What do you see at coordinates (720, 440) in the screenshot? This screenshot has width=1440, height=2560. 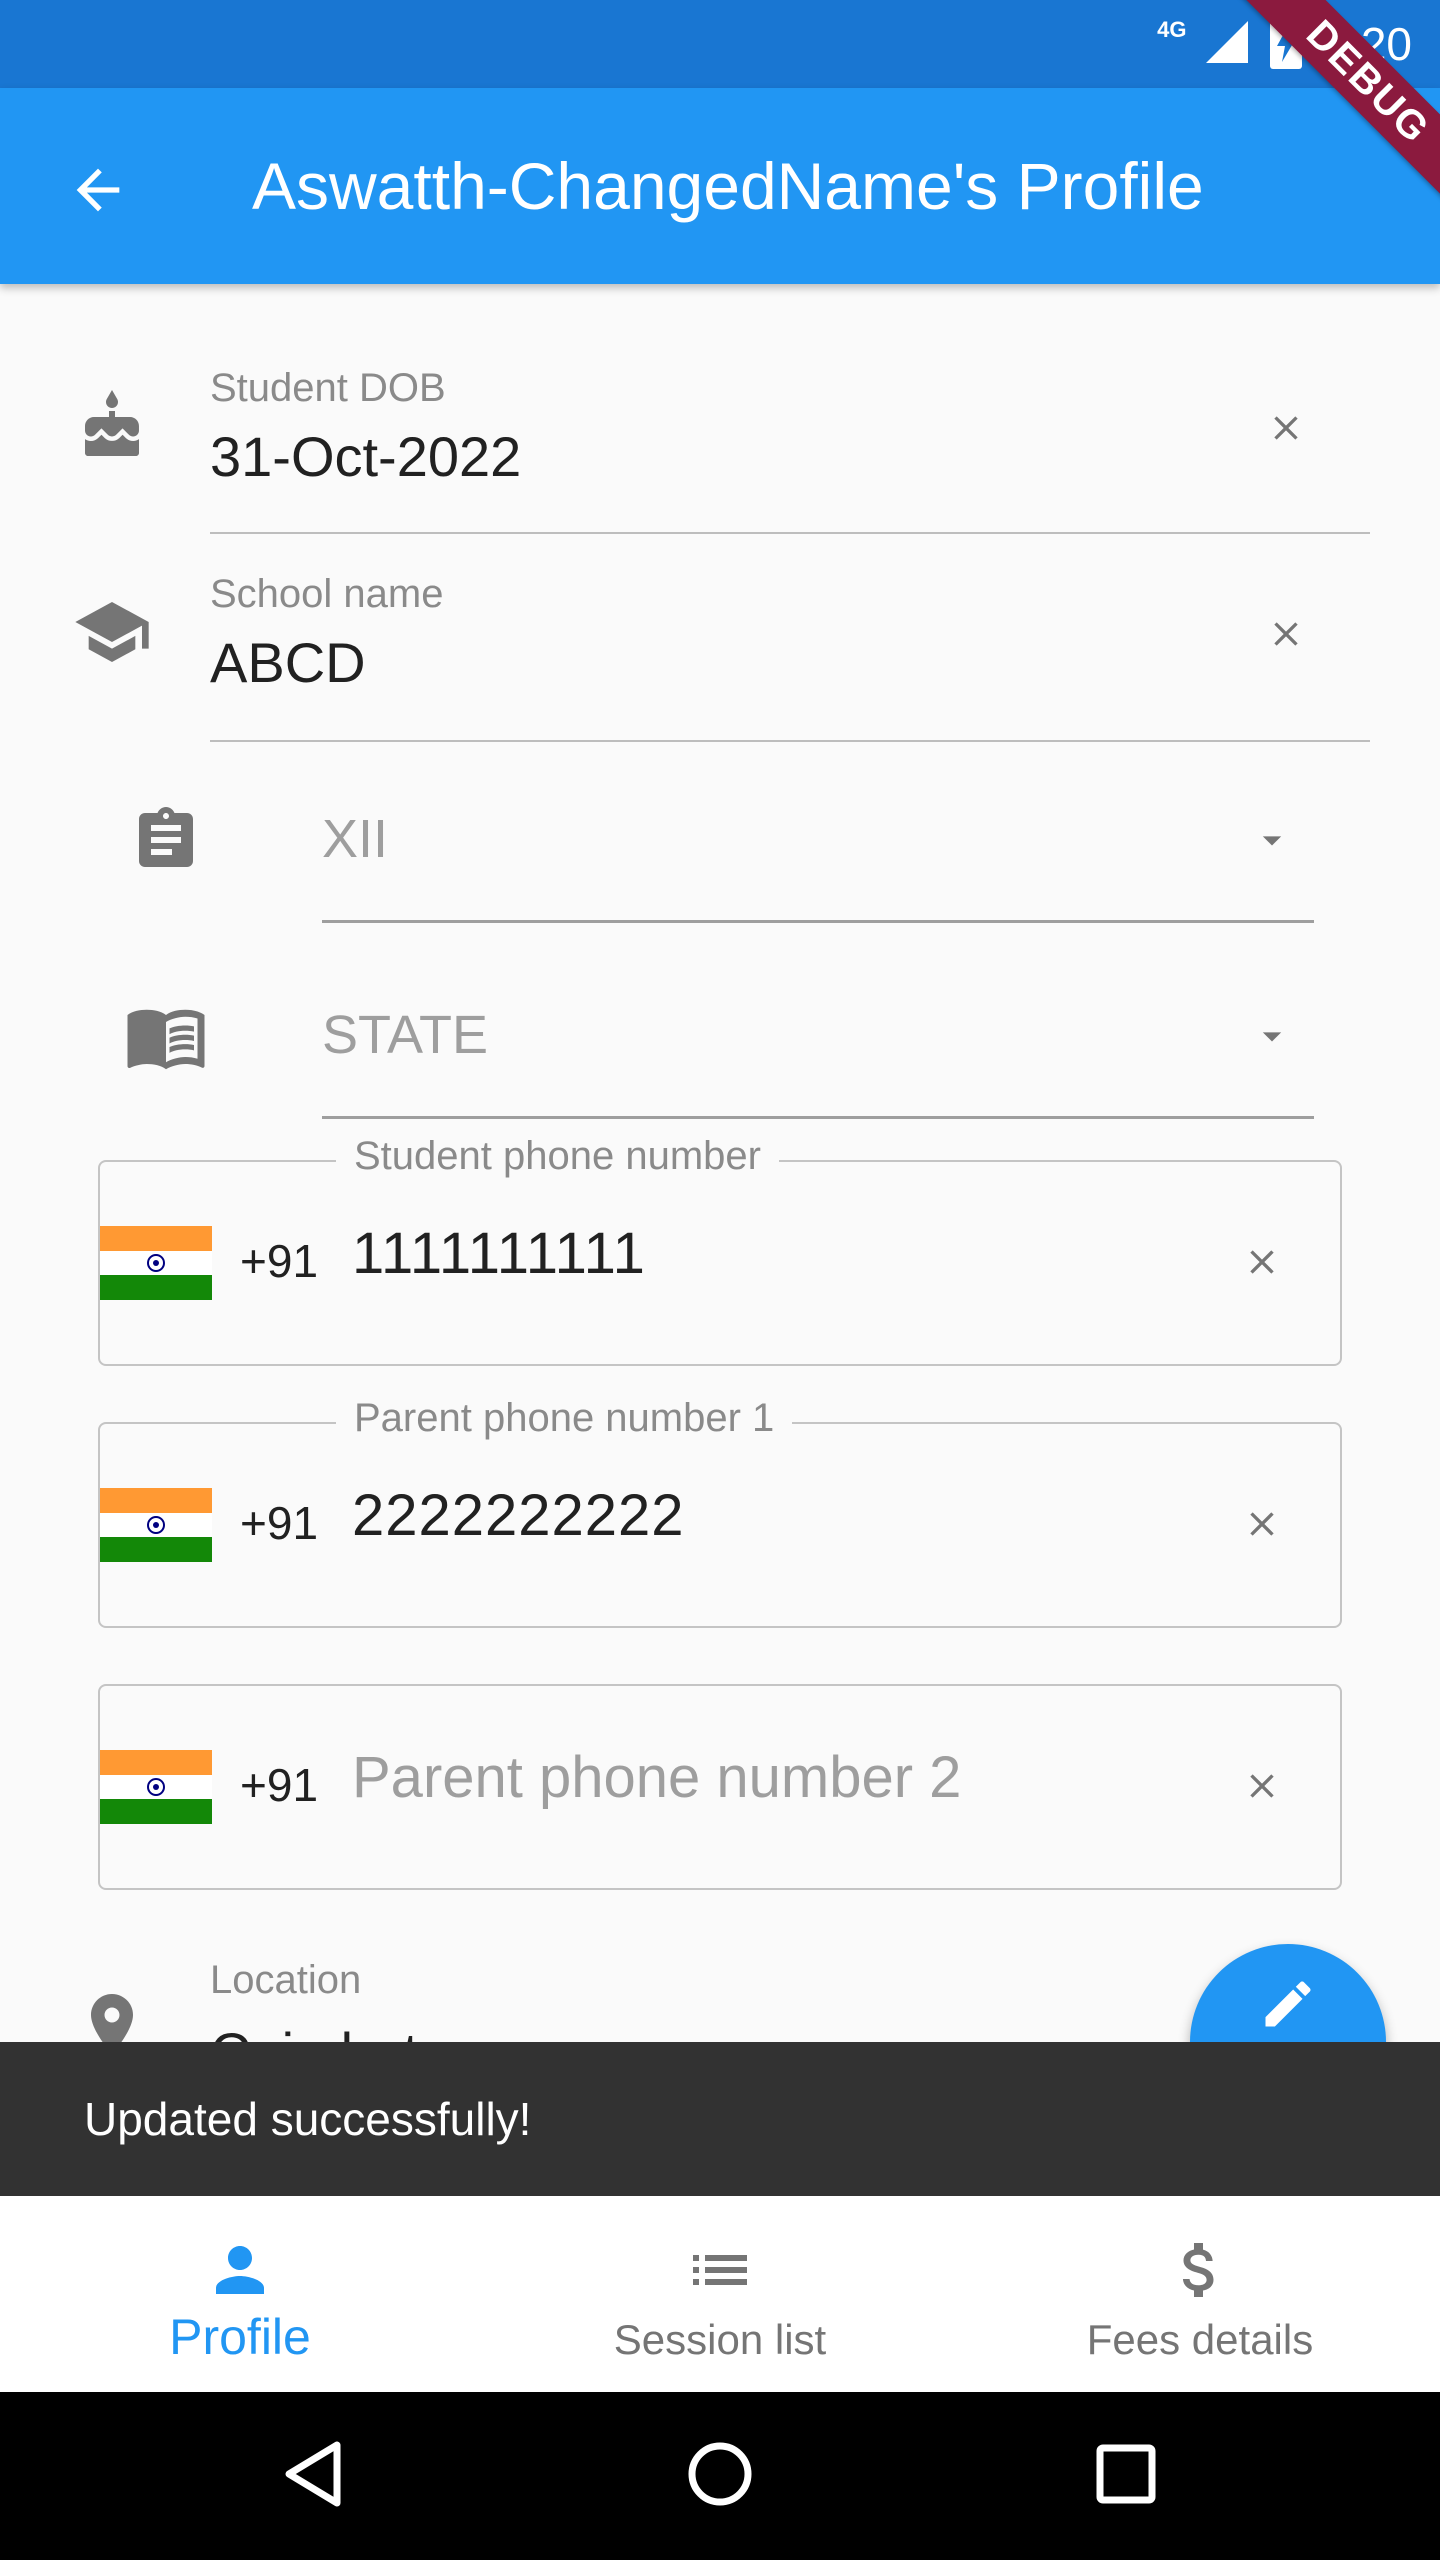 I see `dob-field: Student DOB 31-Oct-2022` at bounding box center [720, 440].